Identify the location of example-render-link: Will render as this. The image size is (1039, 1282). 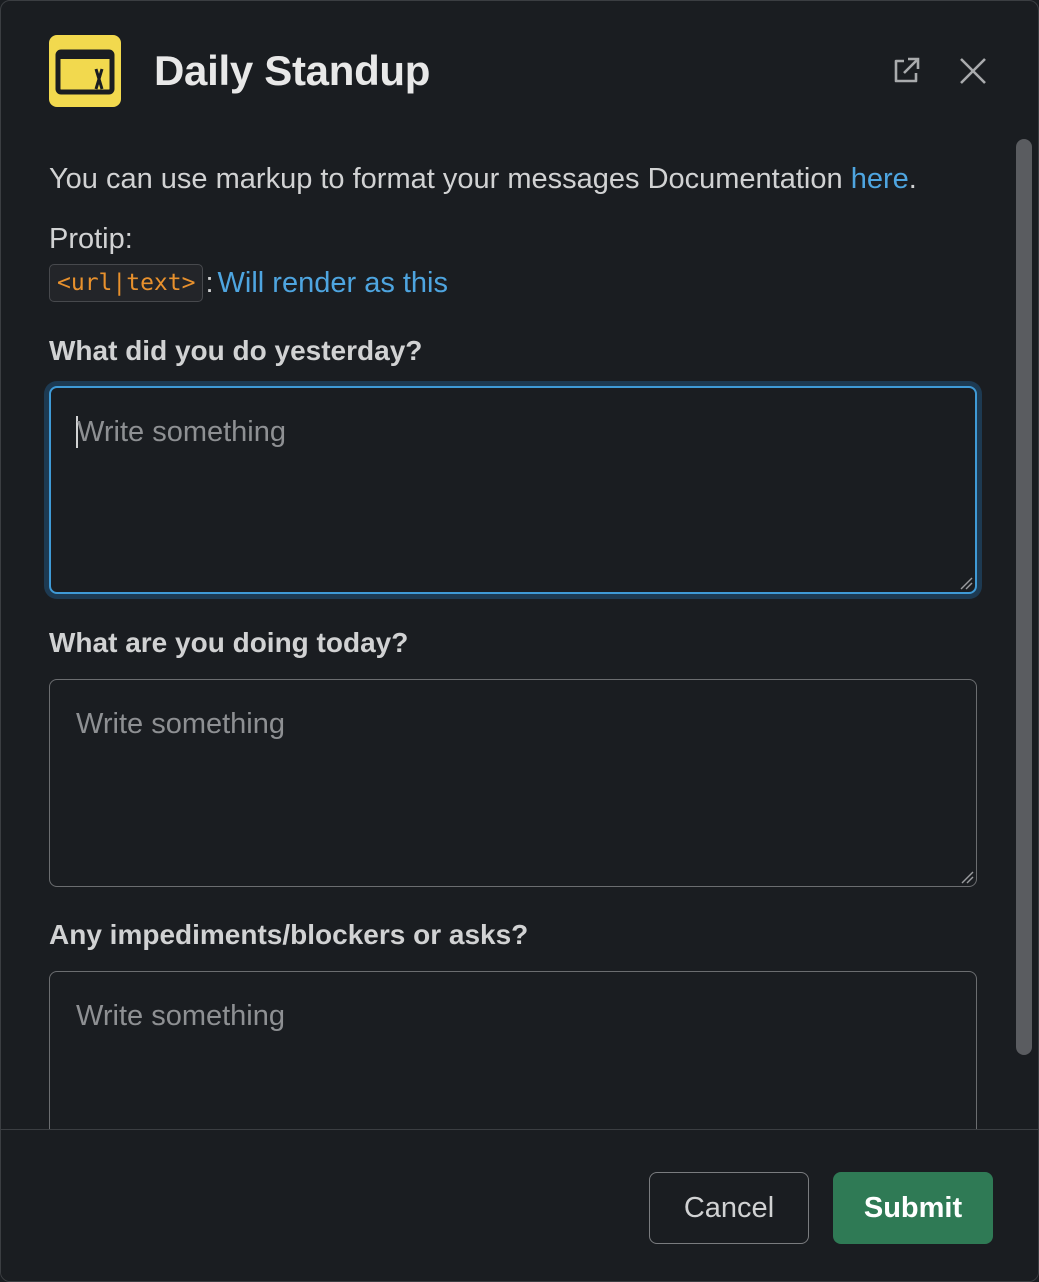
(333, 283).